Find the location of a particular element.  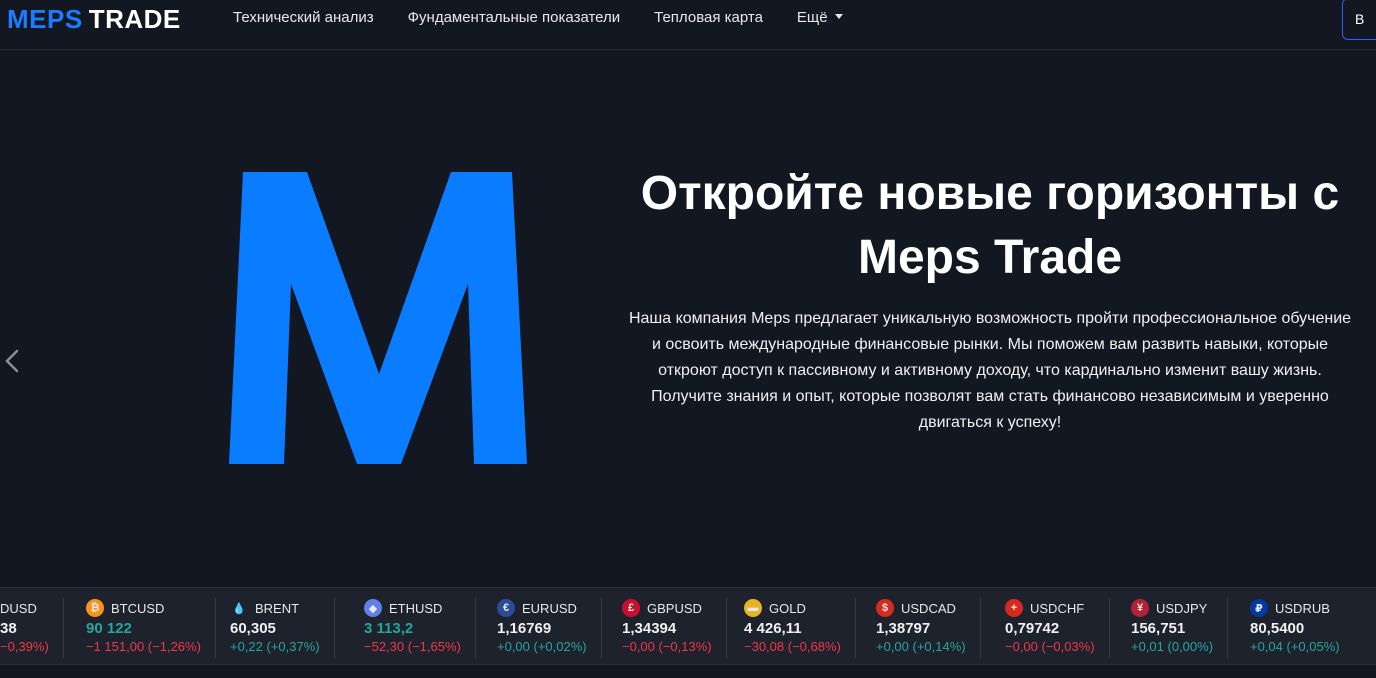

chevron-down-icon is located at coordinates (838, 16).